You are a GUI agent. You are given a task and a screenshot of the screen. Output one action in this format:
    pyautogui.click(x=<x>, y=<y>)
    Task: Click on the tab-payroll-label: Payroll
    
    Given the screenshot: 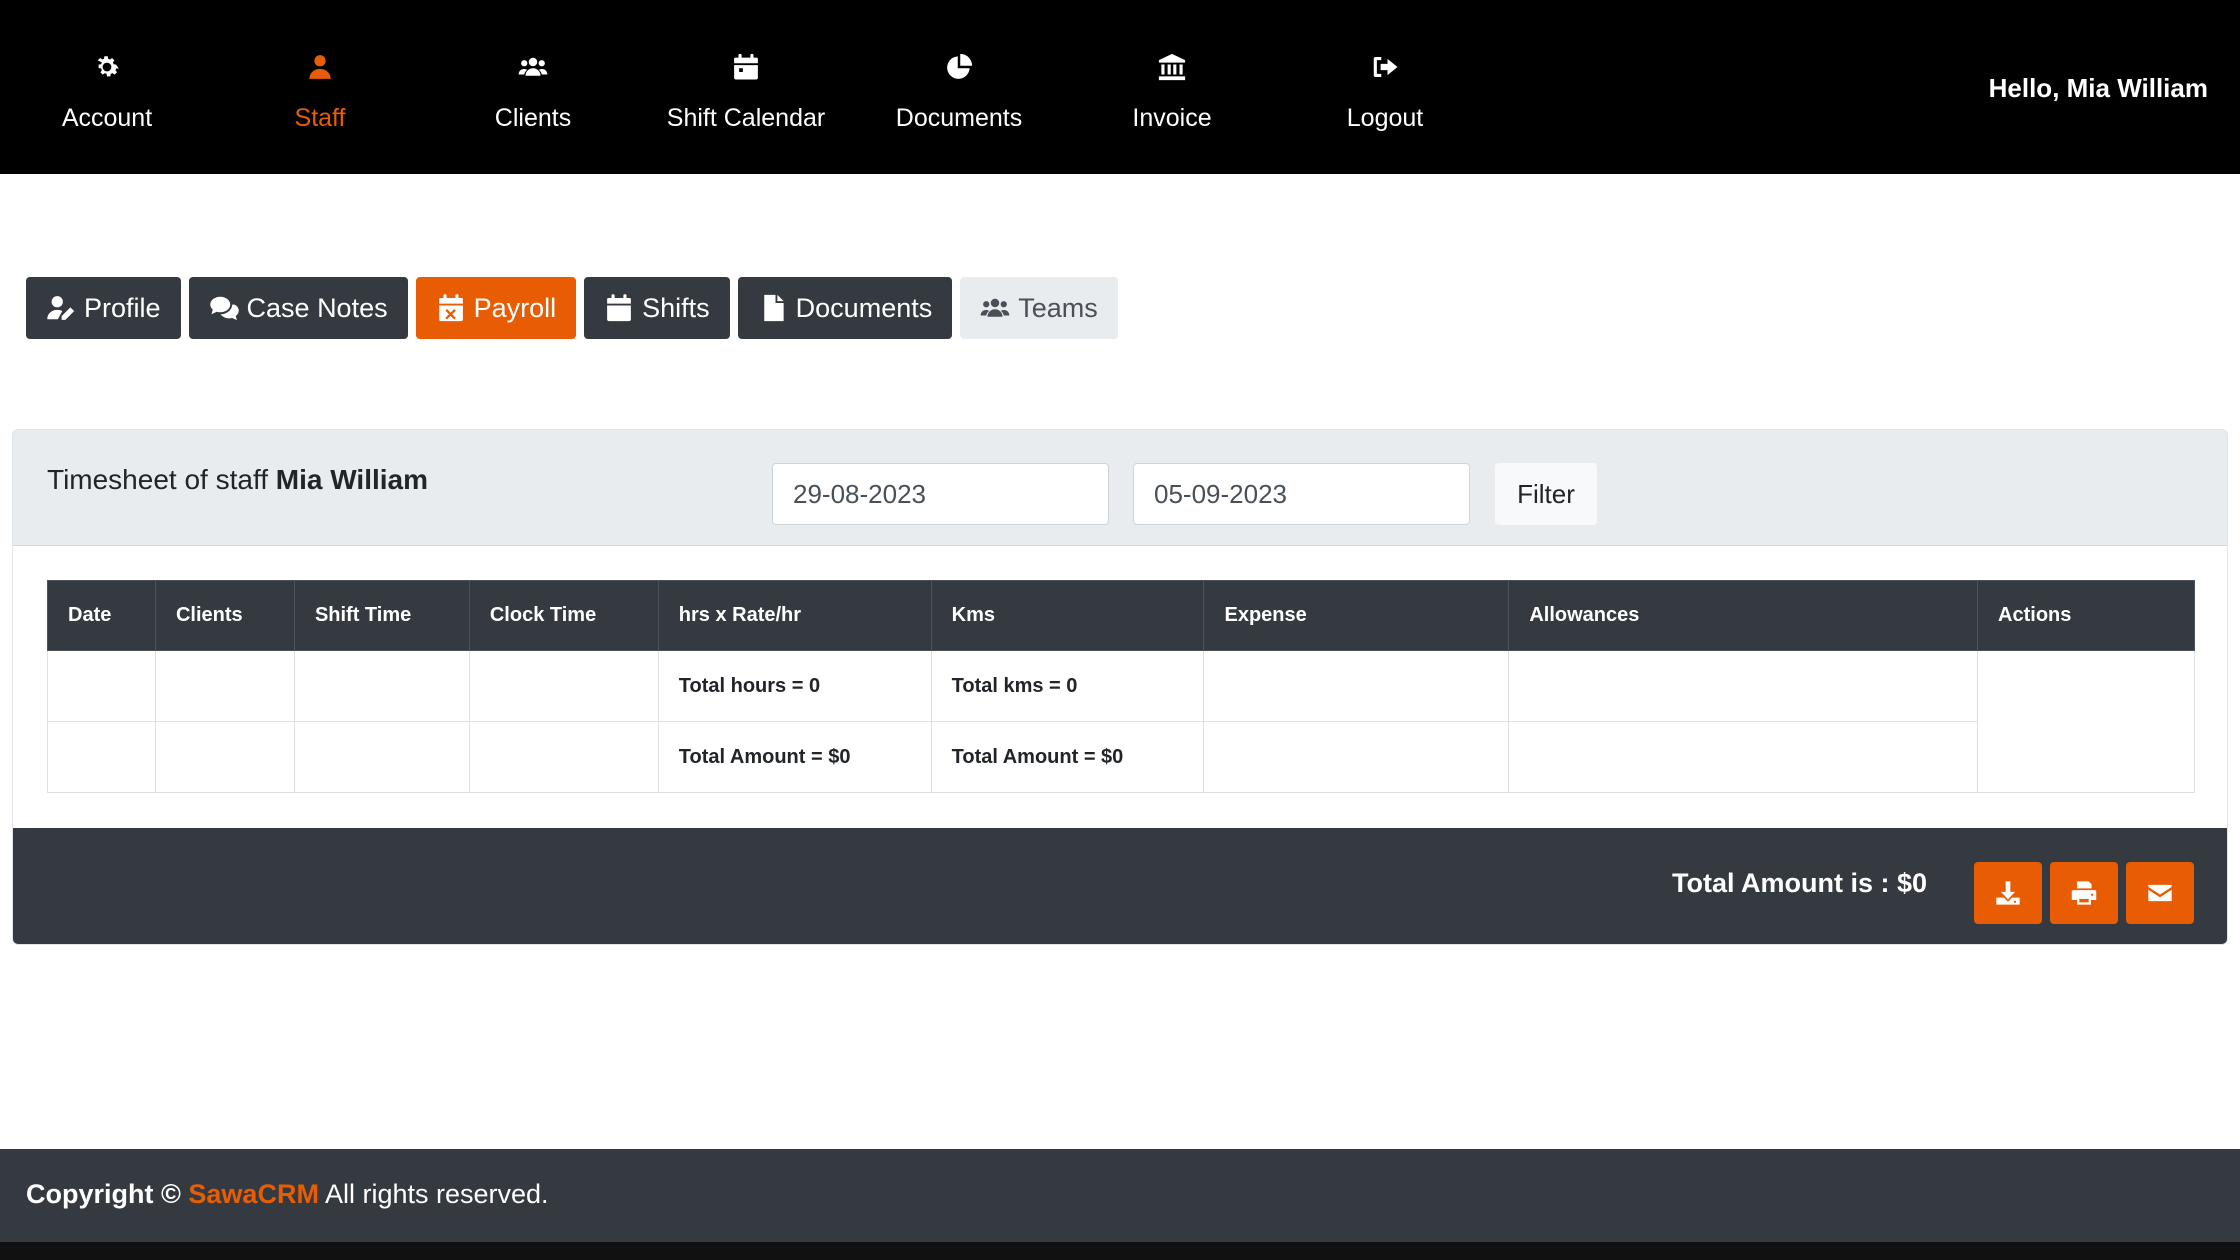 What is the action you would take?
    pyautogui.click(x=515, y=307)
    